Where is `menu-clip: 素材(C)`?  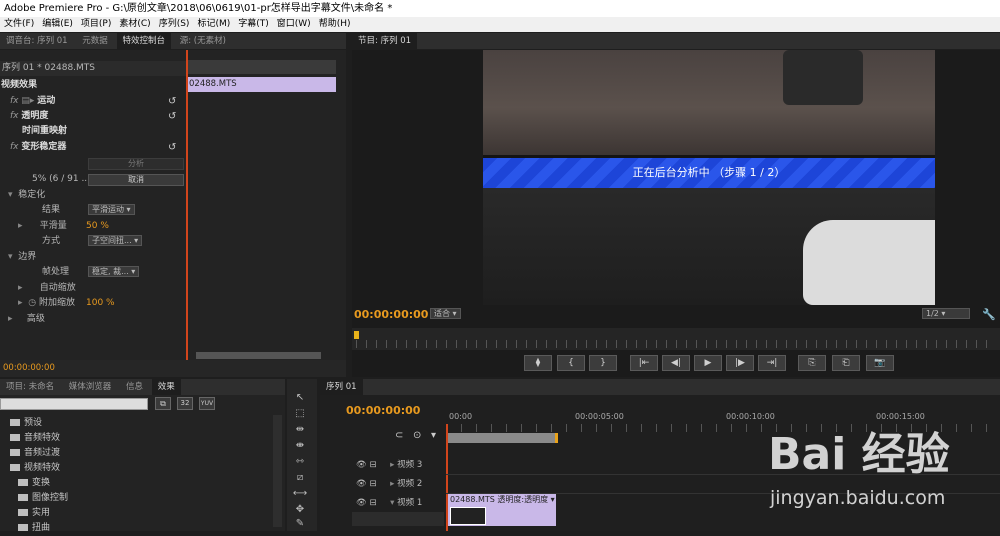 menu-clip: 素材(C) is located at coordinates (134, 24).